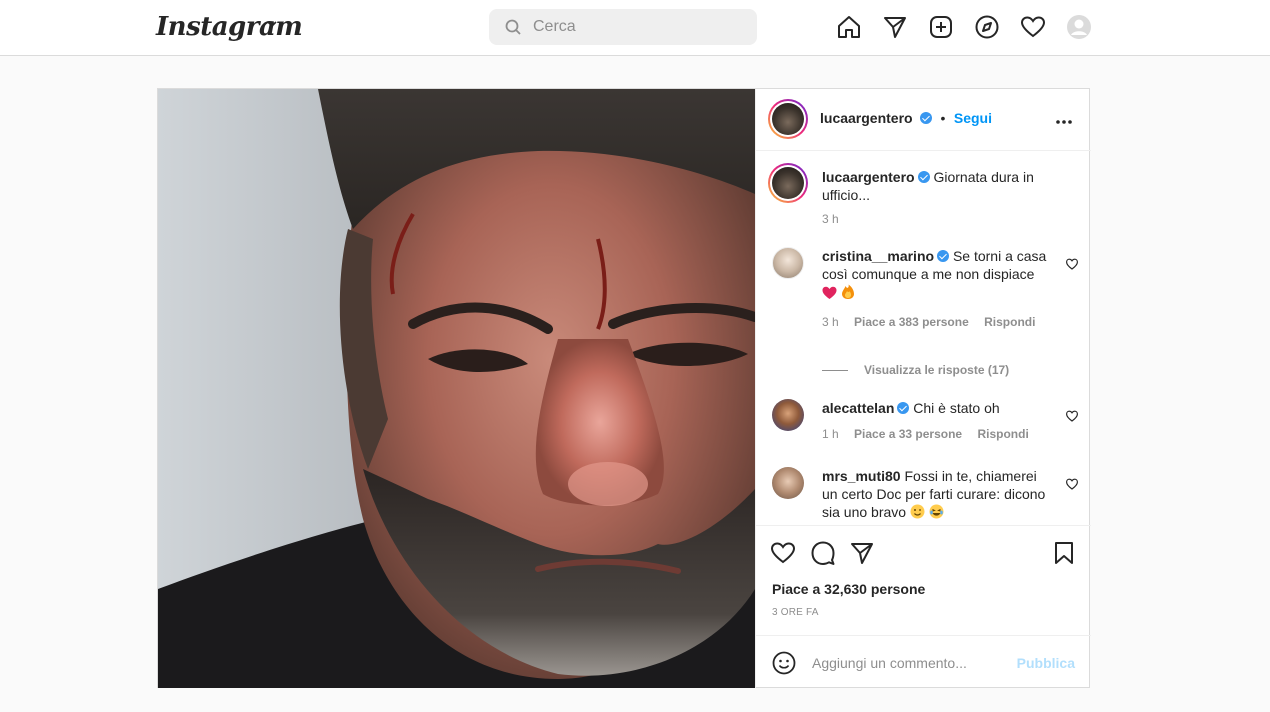 This screenshot has height=712, width=1270. Describe the element at coordinates (829, 292) in the screenshot. I see `red-heart-emoji-icon` at that location.